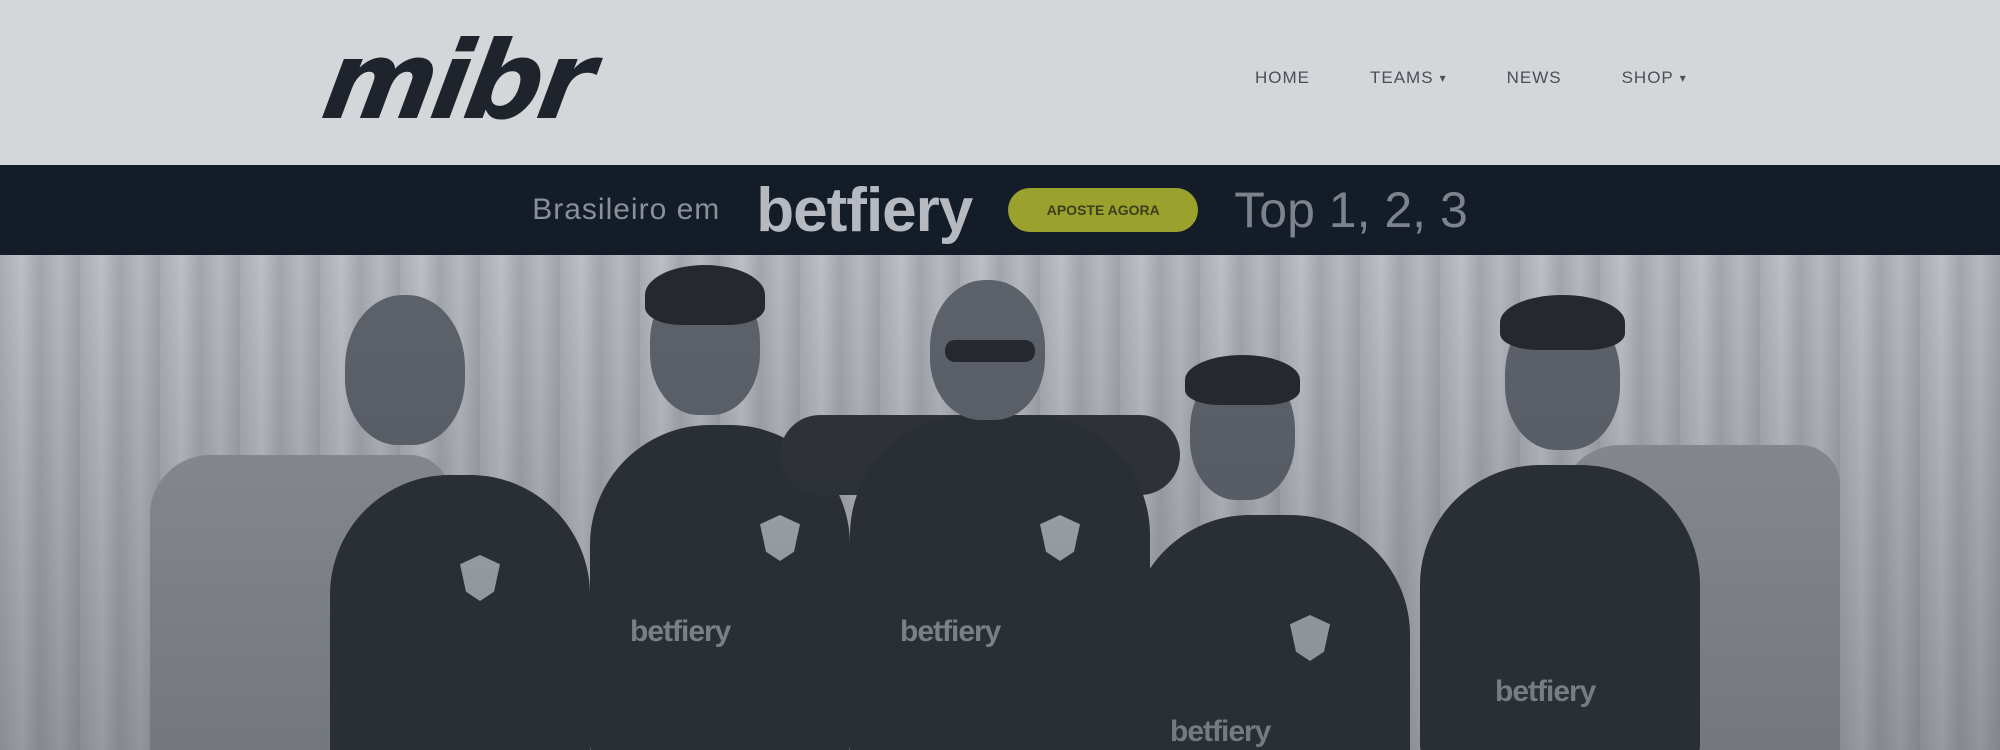 This screenshot has height=750, width=2000. I want to click on nav-item-label: TEAMS, so click(1402, 77).